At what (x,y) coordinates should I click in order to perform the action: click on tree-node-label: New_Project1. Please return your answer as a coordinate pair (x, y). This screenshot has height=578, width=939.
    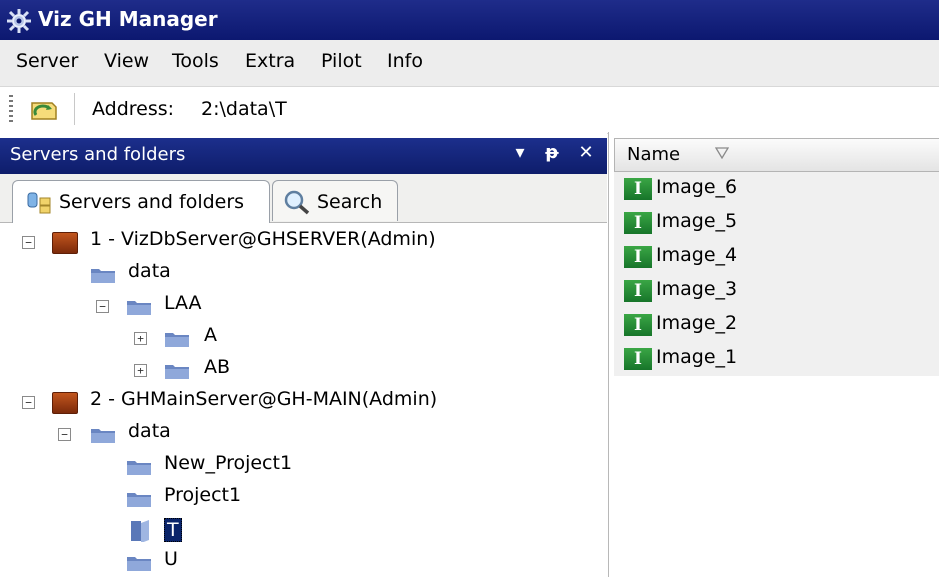
    Looking at the image, I should click on (228, 463).